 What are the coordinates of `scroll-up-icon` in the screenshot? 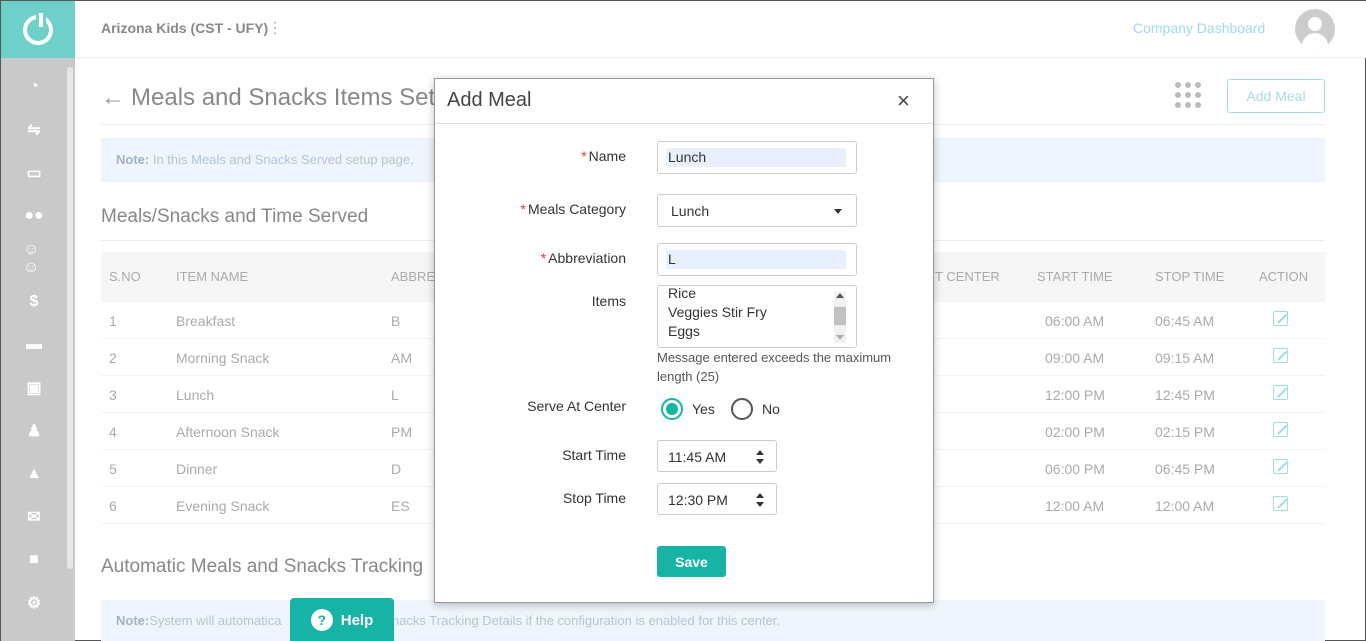 It's located at (840, 295).